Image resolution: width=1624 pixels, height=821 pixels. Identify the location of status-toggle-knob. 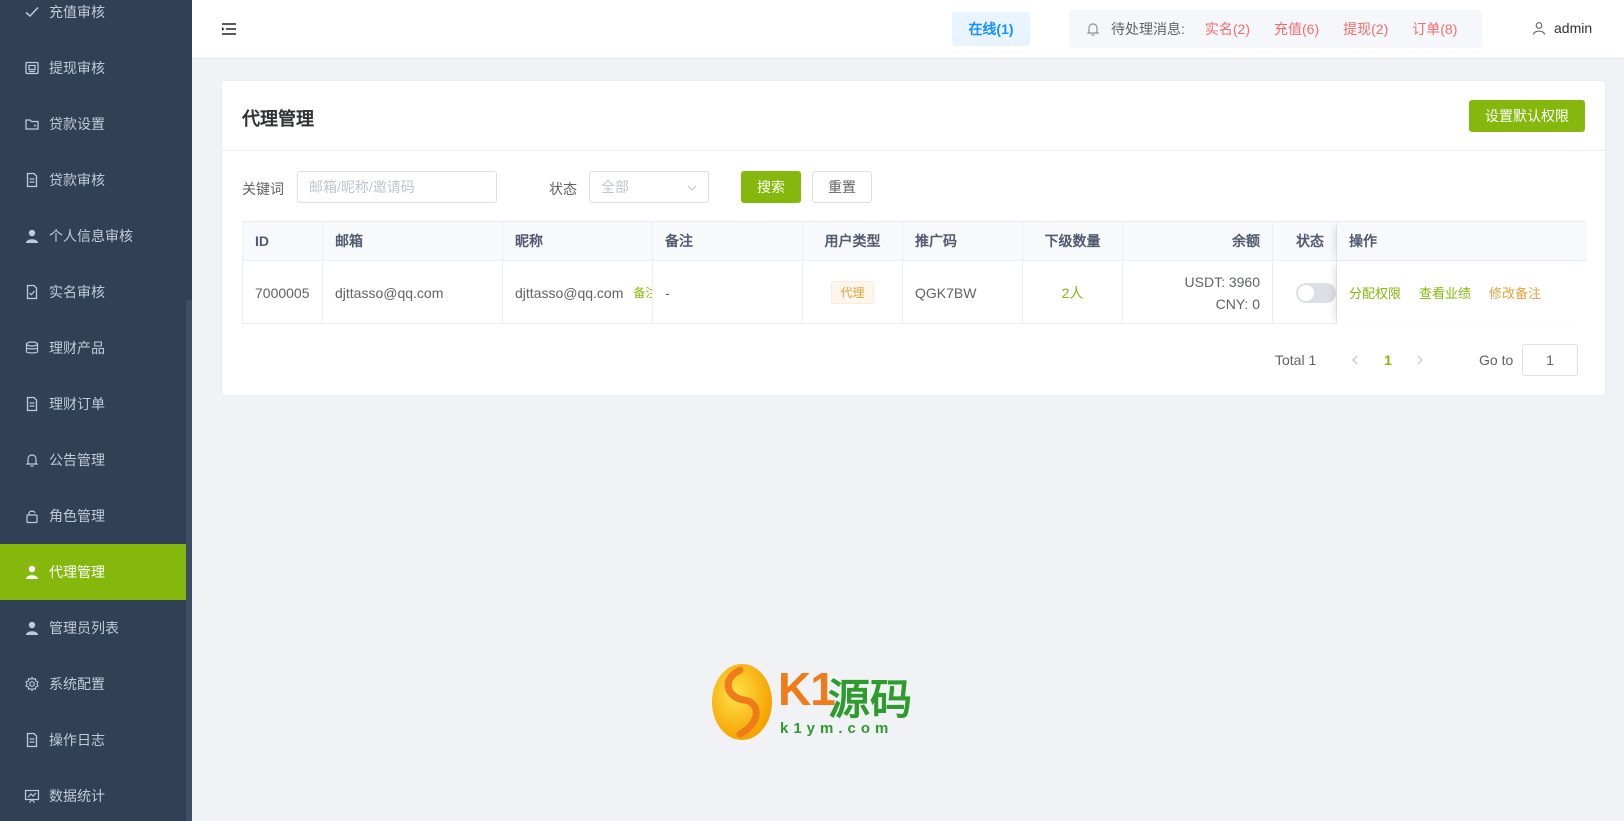
(1306, 292).